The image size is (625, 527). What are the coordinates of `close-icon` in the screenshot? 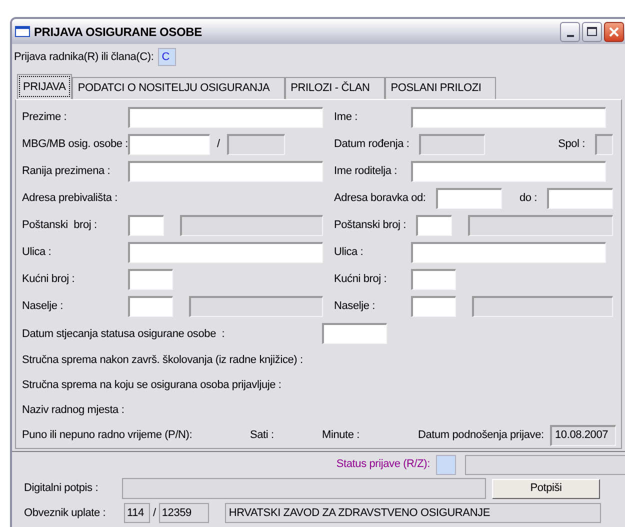 It's located at (614, 31).